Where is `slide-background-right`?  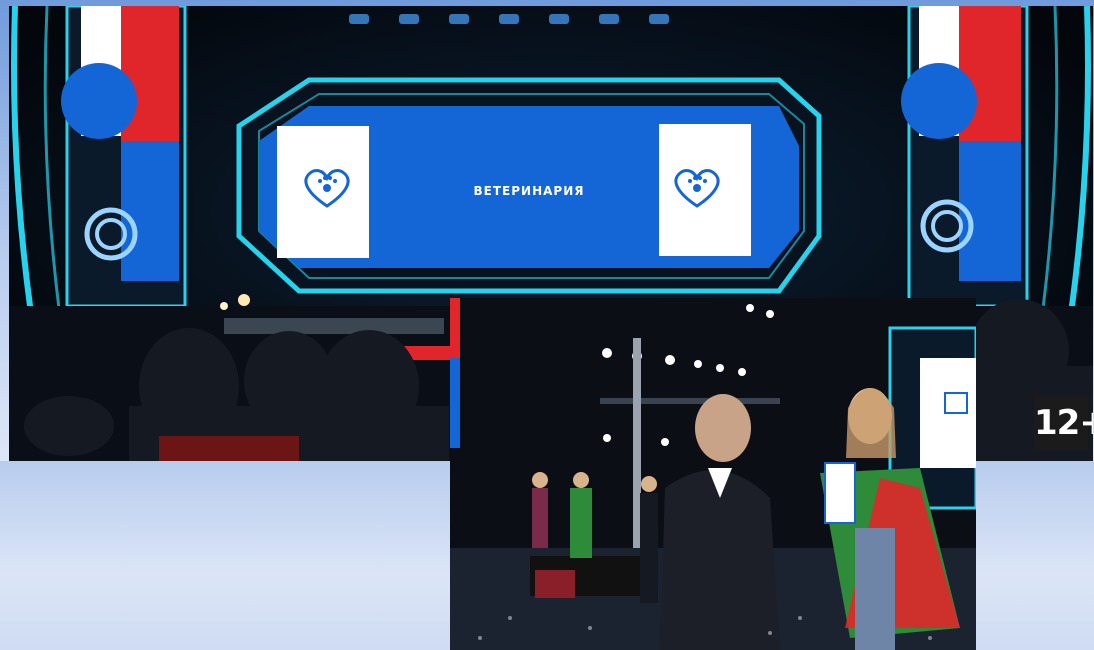
slide-background-right is located at coordinates (1035, 555).